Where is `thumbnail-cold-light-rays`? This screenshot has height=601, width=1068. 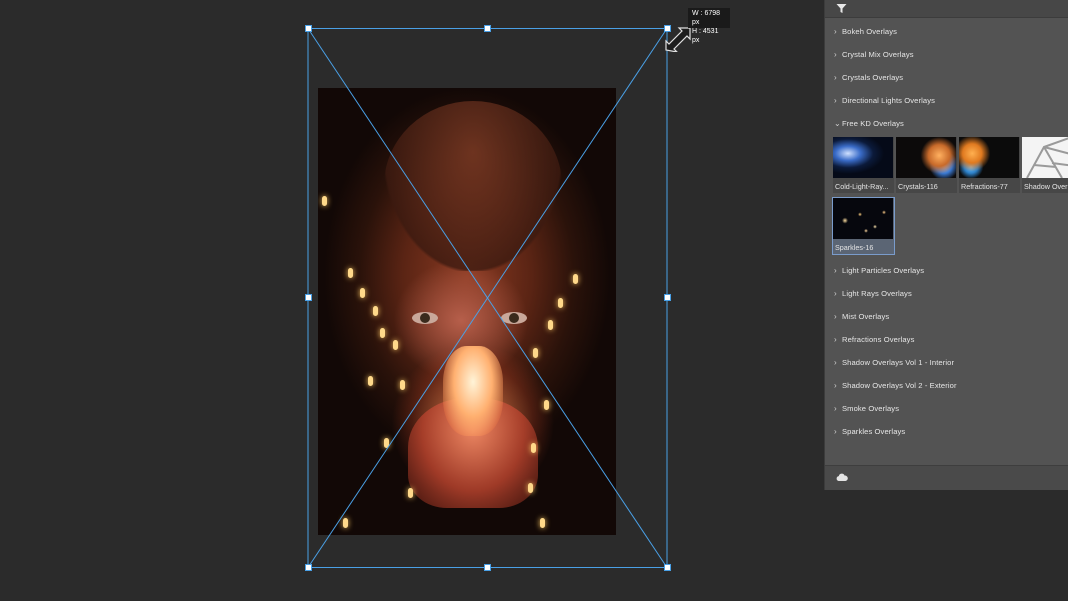 thumbnail-cold-light-rays is located at coordinates (863, 157).